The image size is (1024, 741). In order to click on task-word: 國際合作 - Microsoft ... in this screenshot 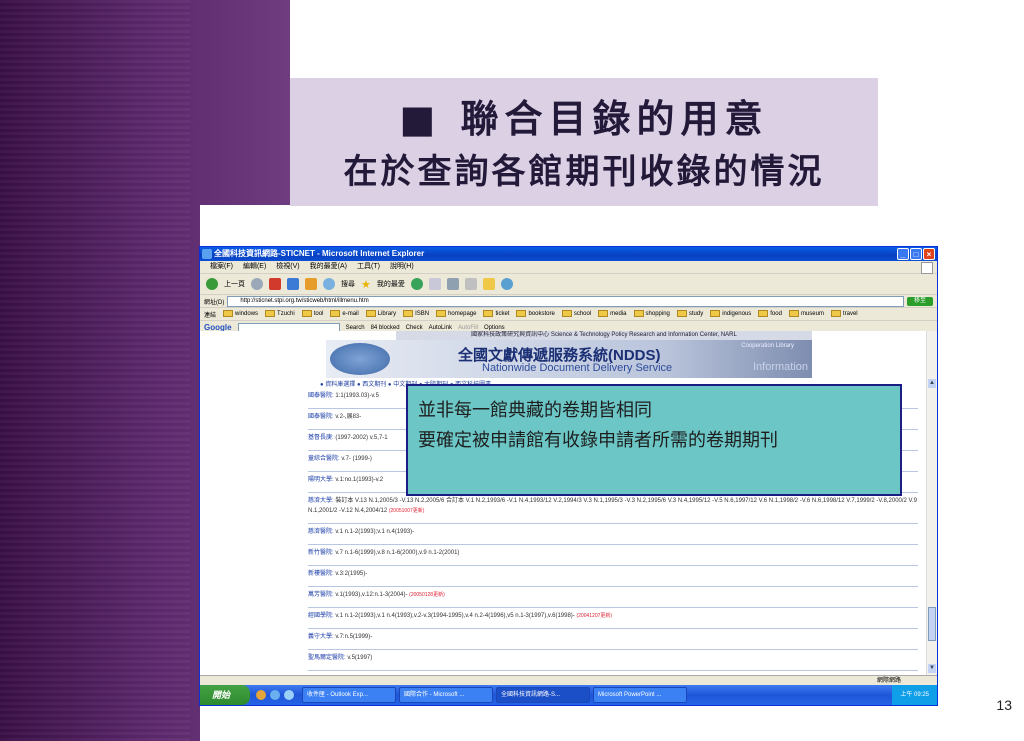, I will do `click(446, 695)`.